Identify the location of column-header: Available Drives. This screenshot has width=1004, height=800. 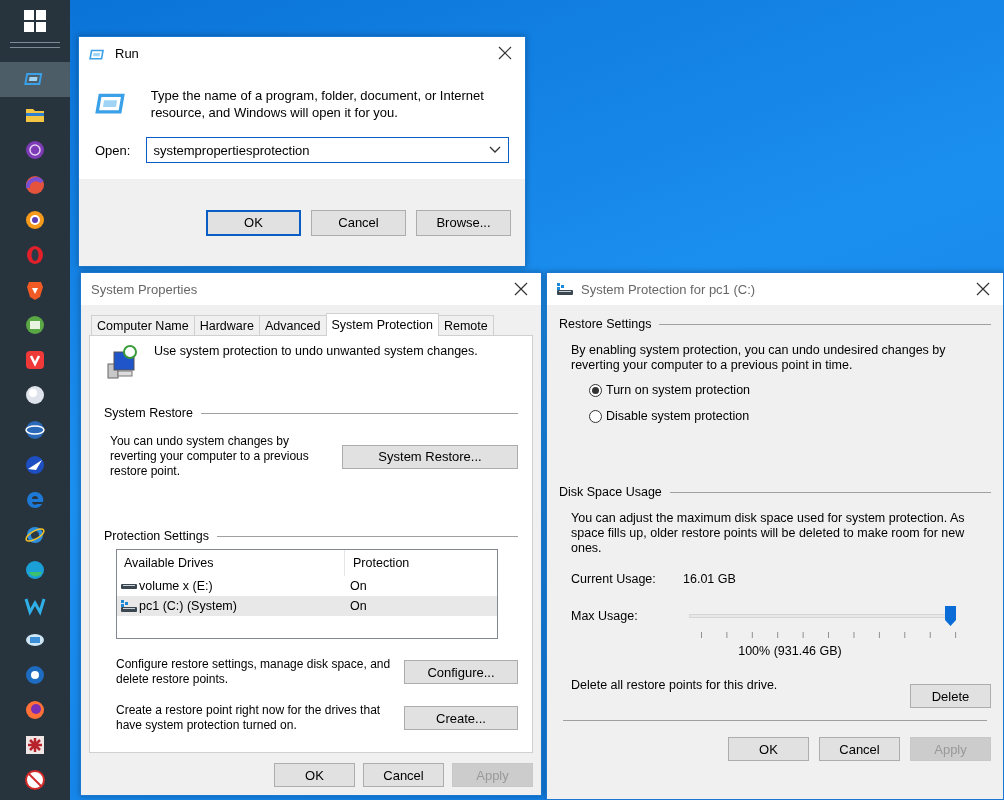
(231, 563).